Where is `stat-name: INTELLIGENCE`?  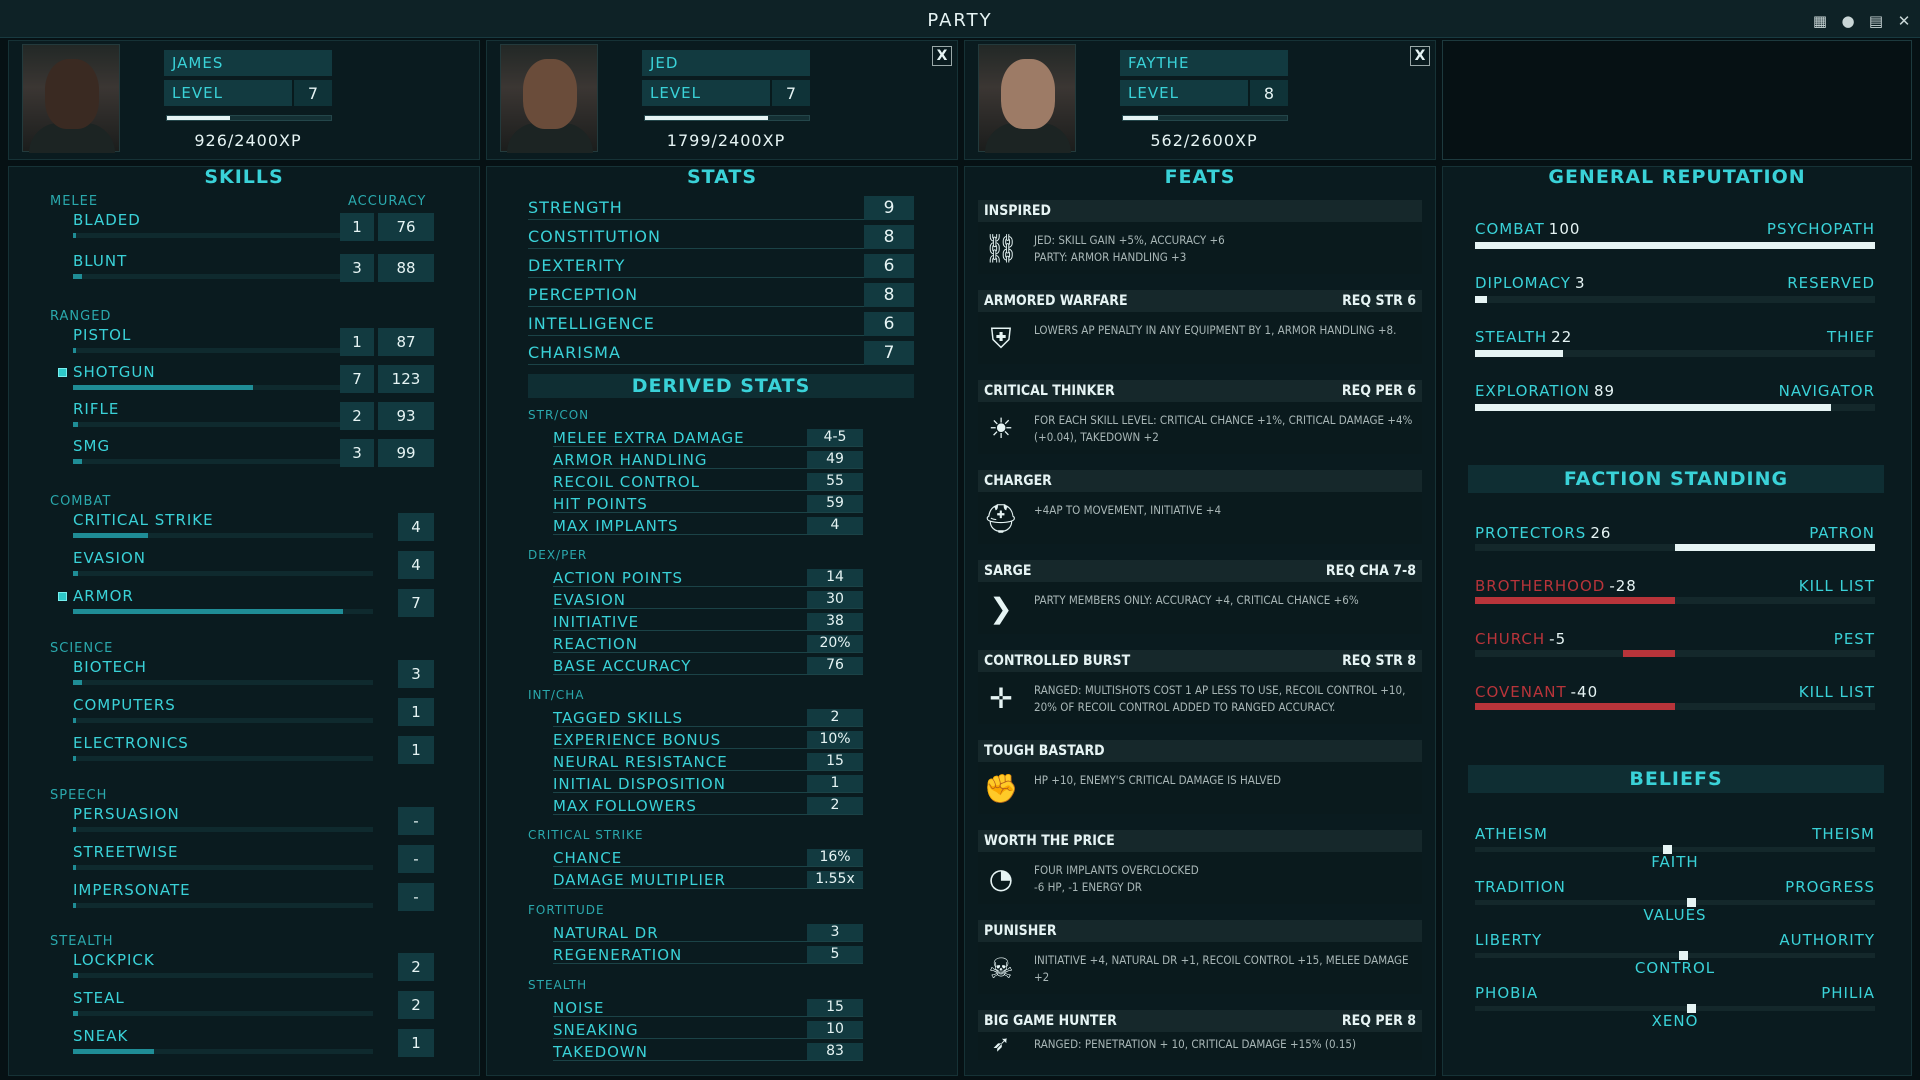
stat-name: INTELLIGENCE is located at coordinates (591, 323).